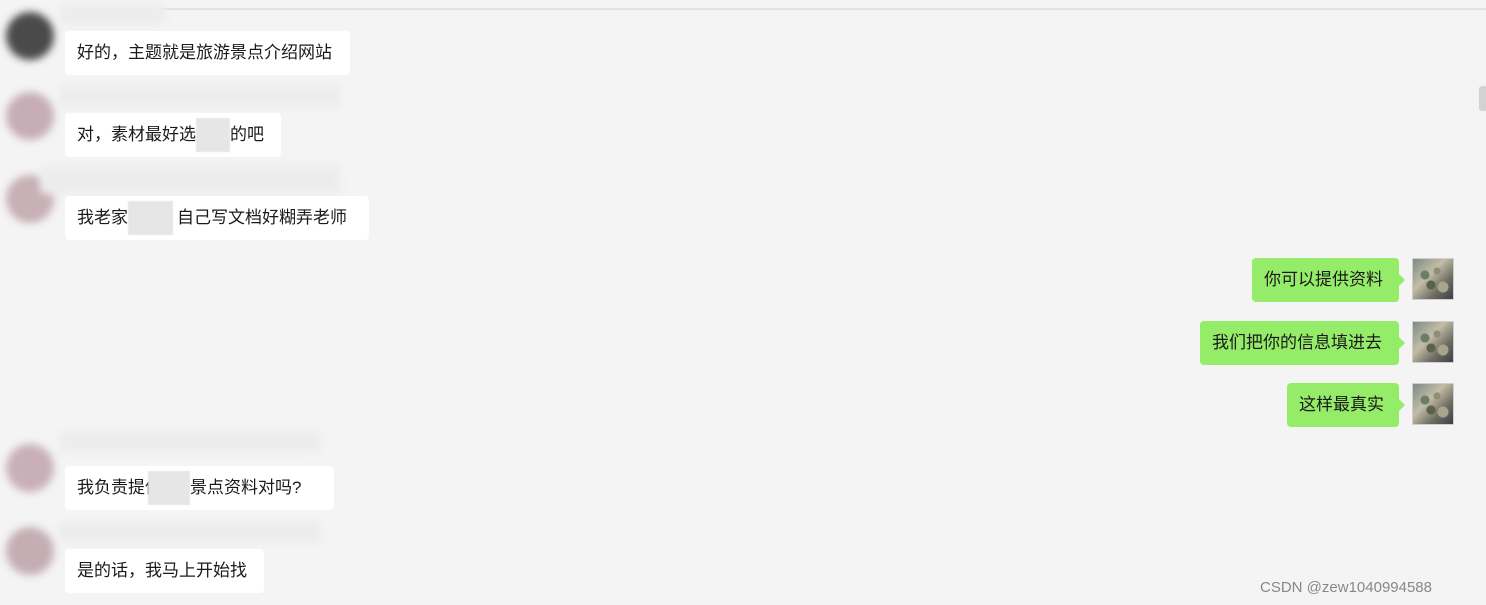 The height and width of the screenshot is (605, 1486). I want to click on scrollbar-thumb, so click(1482, 98).